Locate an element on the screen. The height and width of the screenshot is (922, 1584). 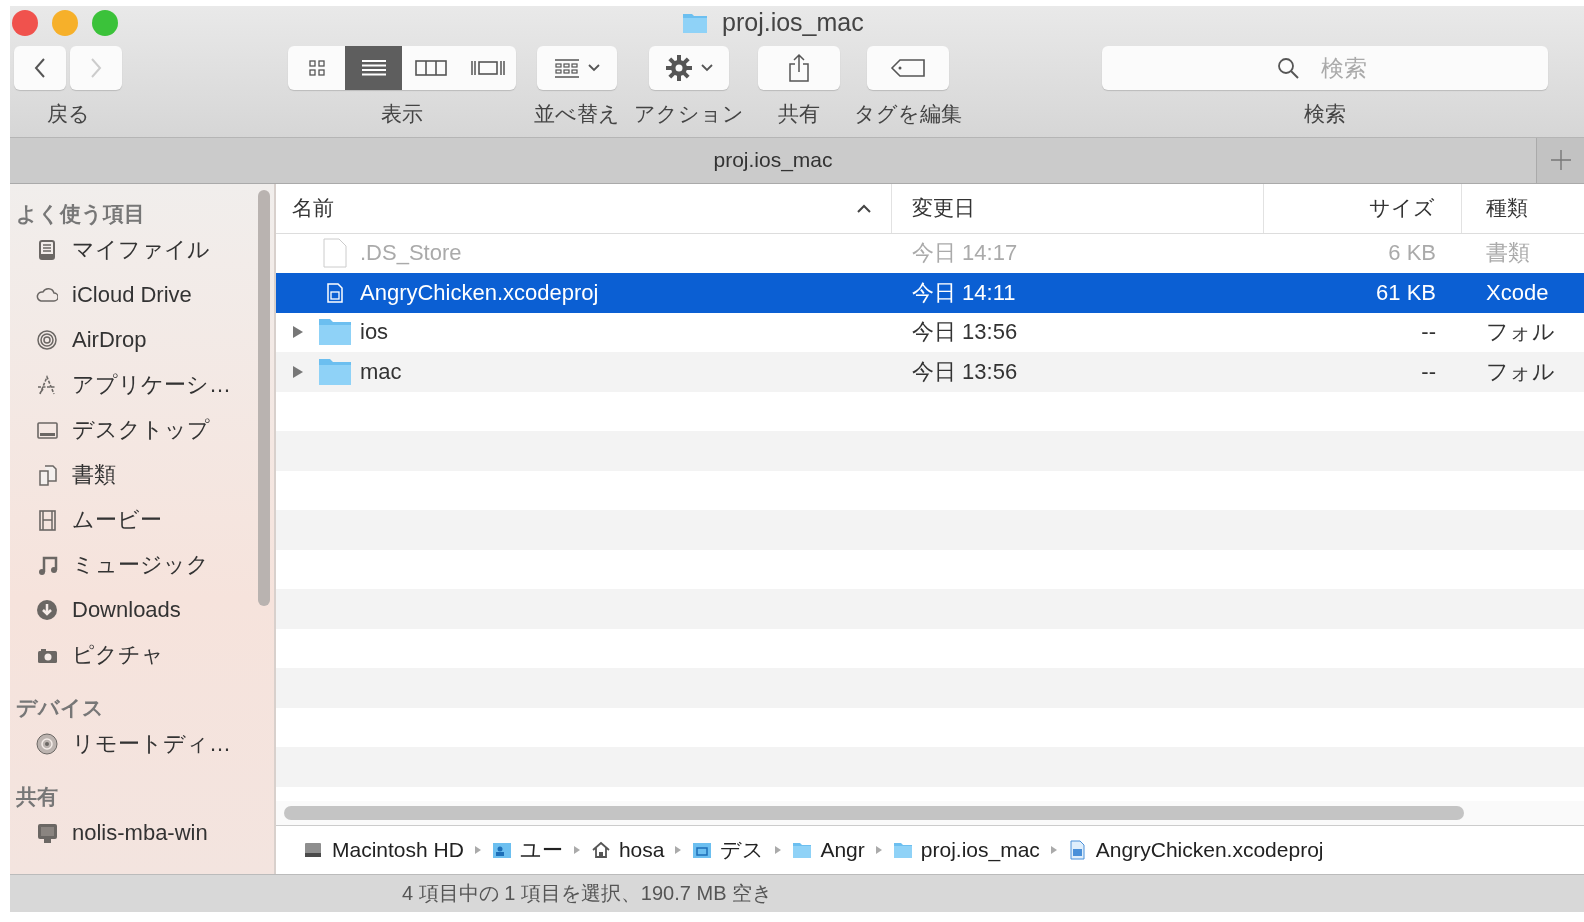
columns-icon is located at coordinates (430, 68).